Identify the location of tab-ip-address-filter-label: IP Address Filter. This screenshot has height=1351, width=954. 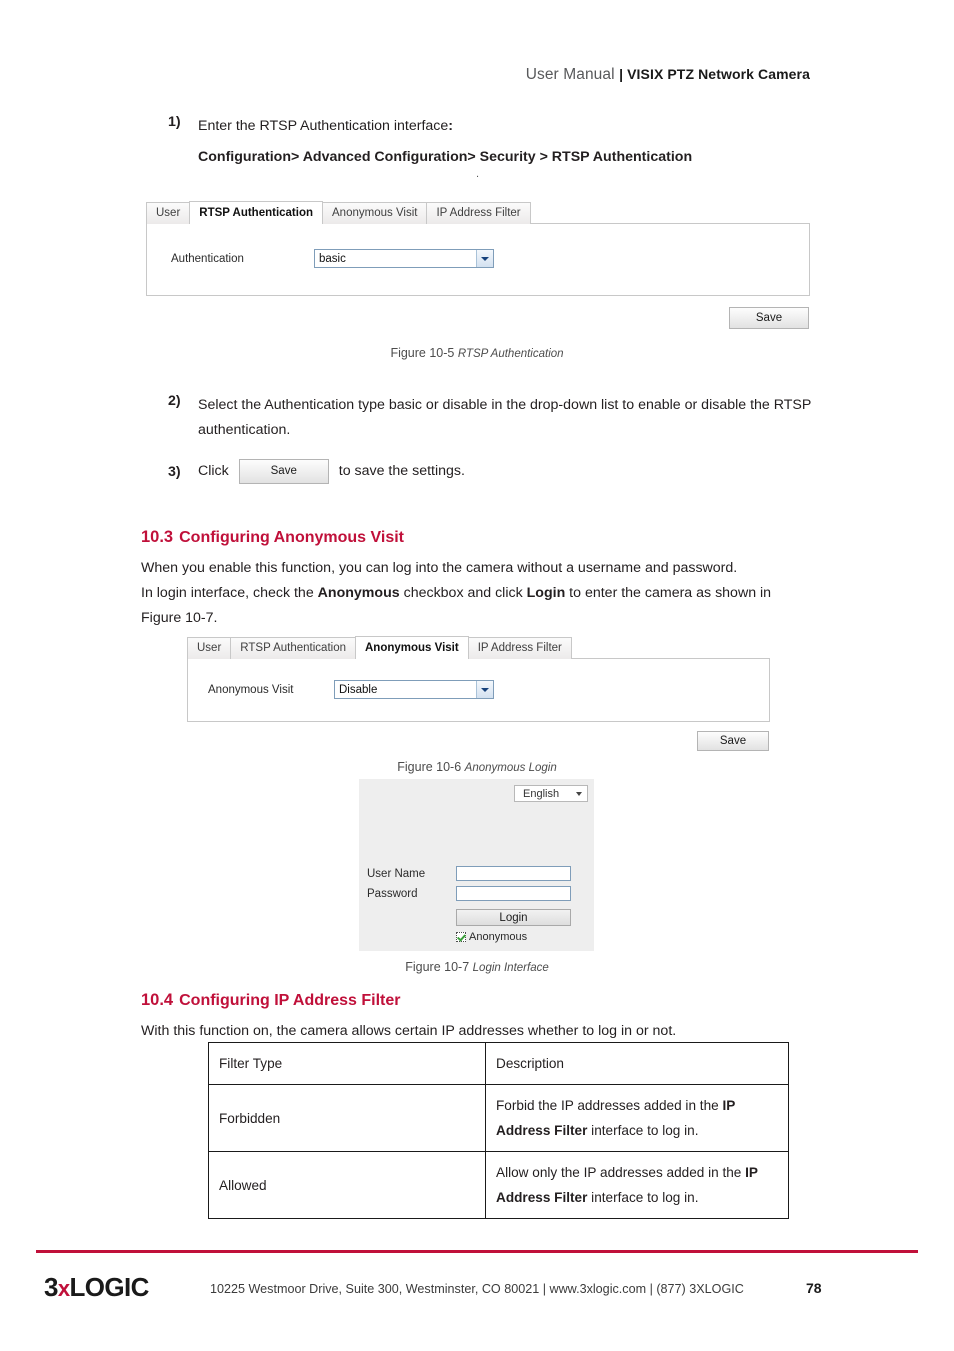
(478, 213).